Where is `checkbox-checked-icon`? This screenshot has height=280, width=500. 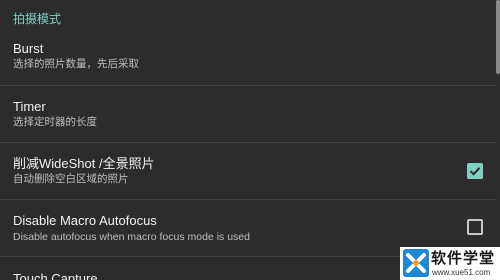 checkbox-checked-icon is located at coordinates (475, 171).